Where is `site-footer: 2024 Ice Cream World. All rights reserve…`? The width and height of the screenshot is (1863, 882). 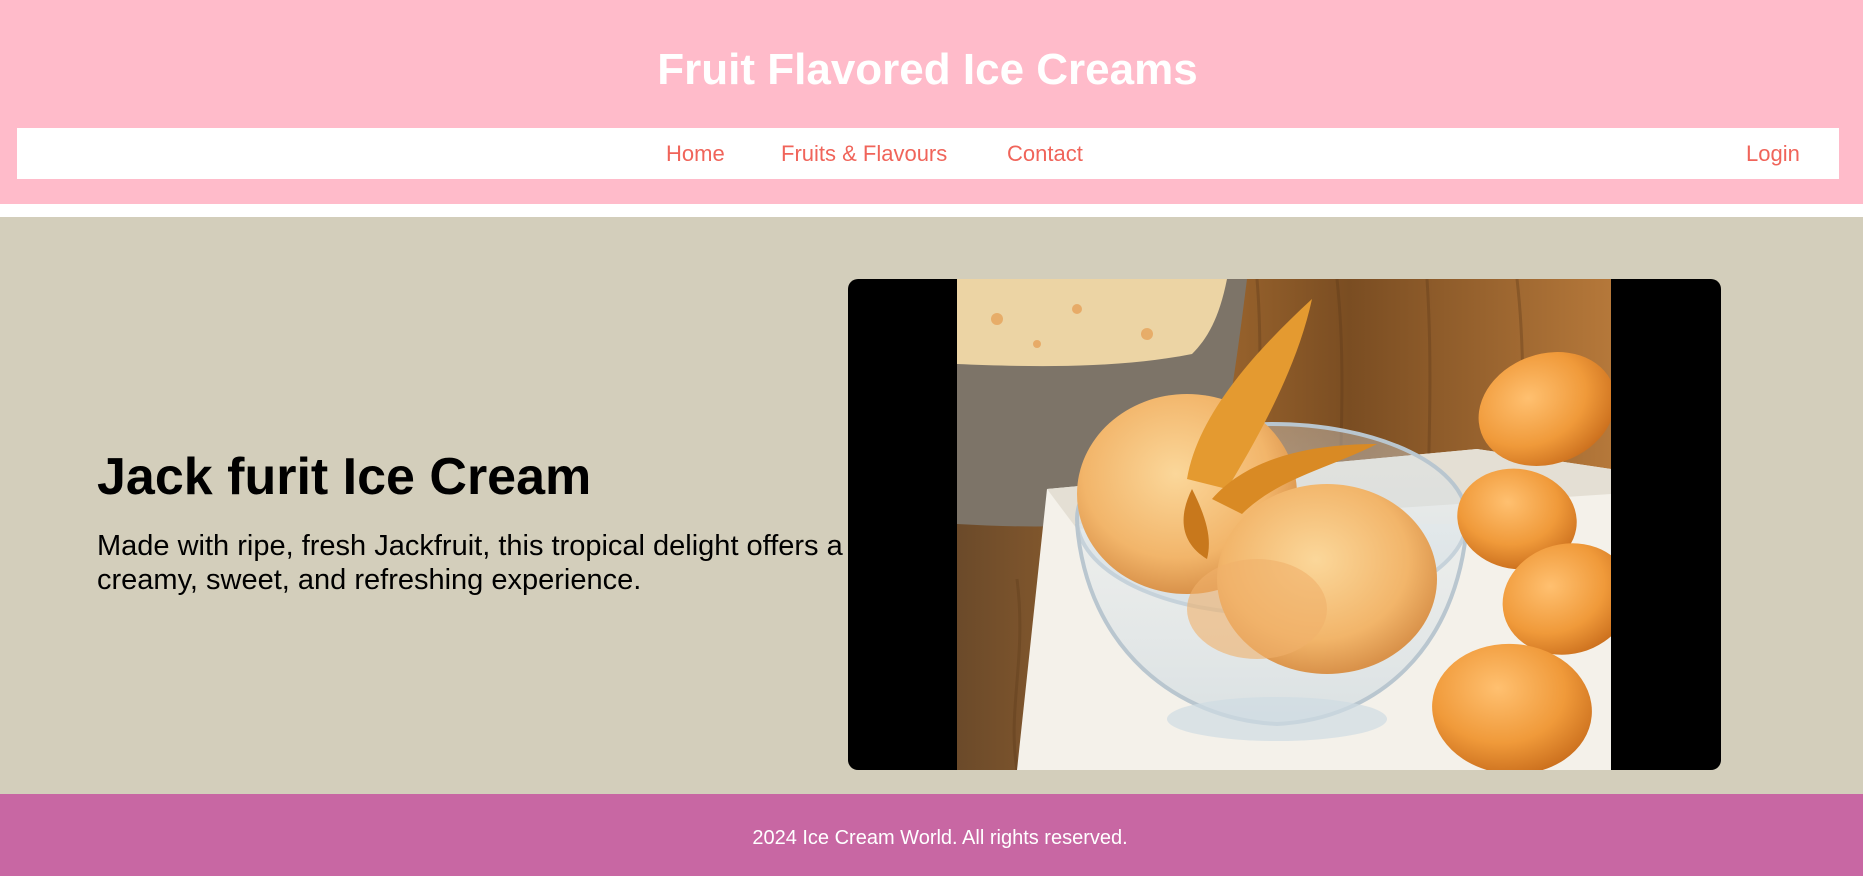 site-footer: 2024 Ice Cream World. All rights reserve… is located at coordinates (931, 835).